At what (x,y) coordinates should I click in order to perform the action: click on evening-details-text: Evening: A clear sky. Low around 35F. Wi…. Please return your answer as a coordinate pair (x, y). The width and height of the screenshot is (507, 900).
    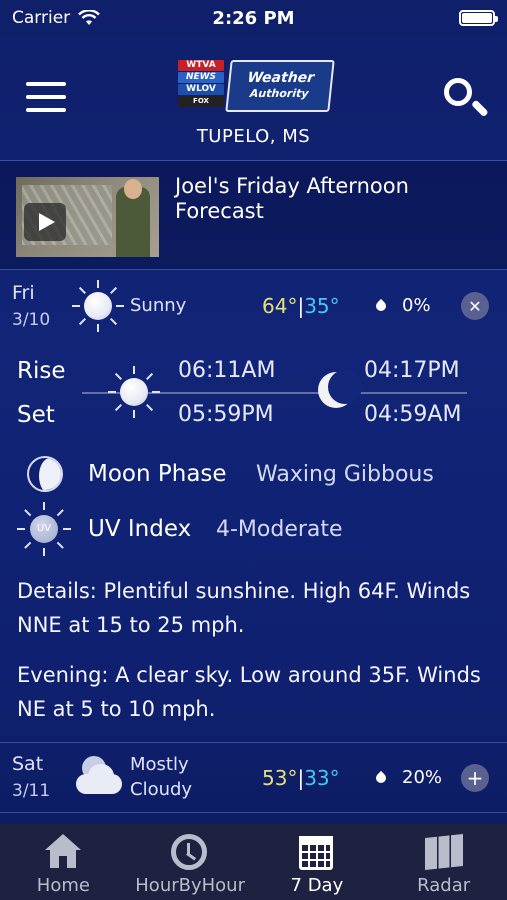
    Looking at the image, I should click on (249, 692).